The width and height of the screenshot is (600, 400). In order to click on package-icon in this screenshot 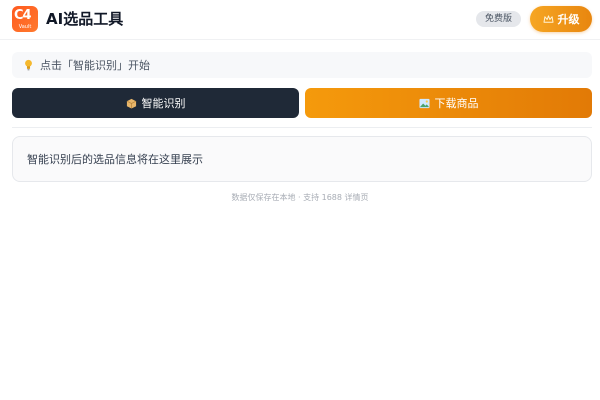, I will do `click(131, 103)`.